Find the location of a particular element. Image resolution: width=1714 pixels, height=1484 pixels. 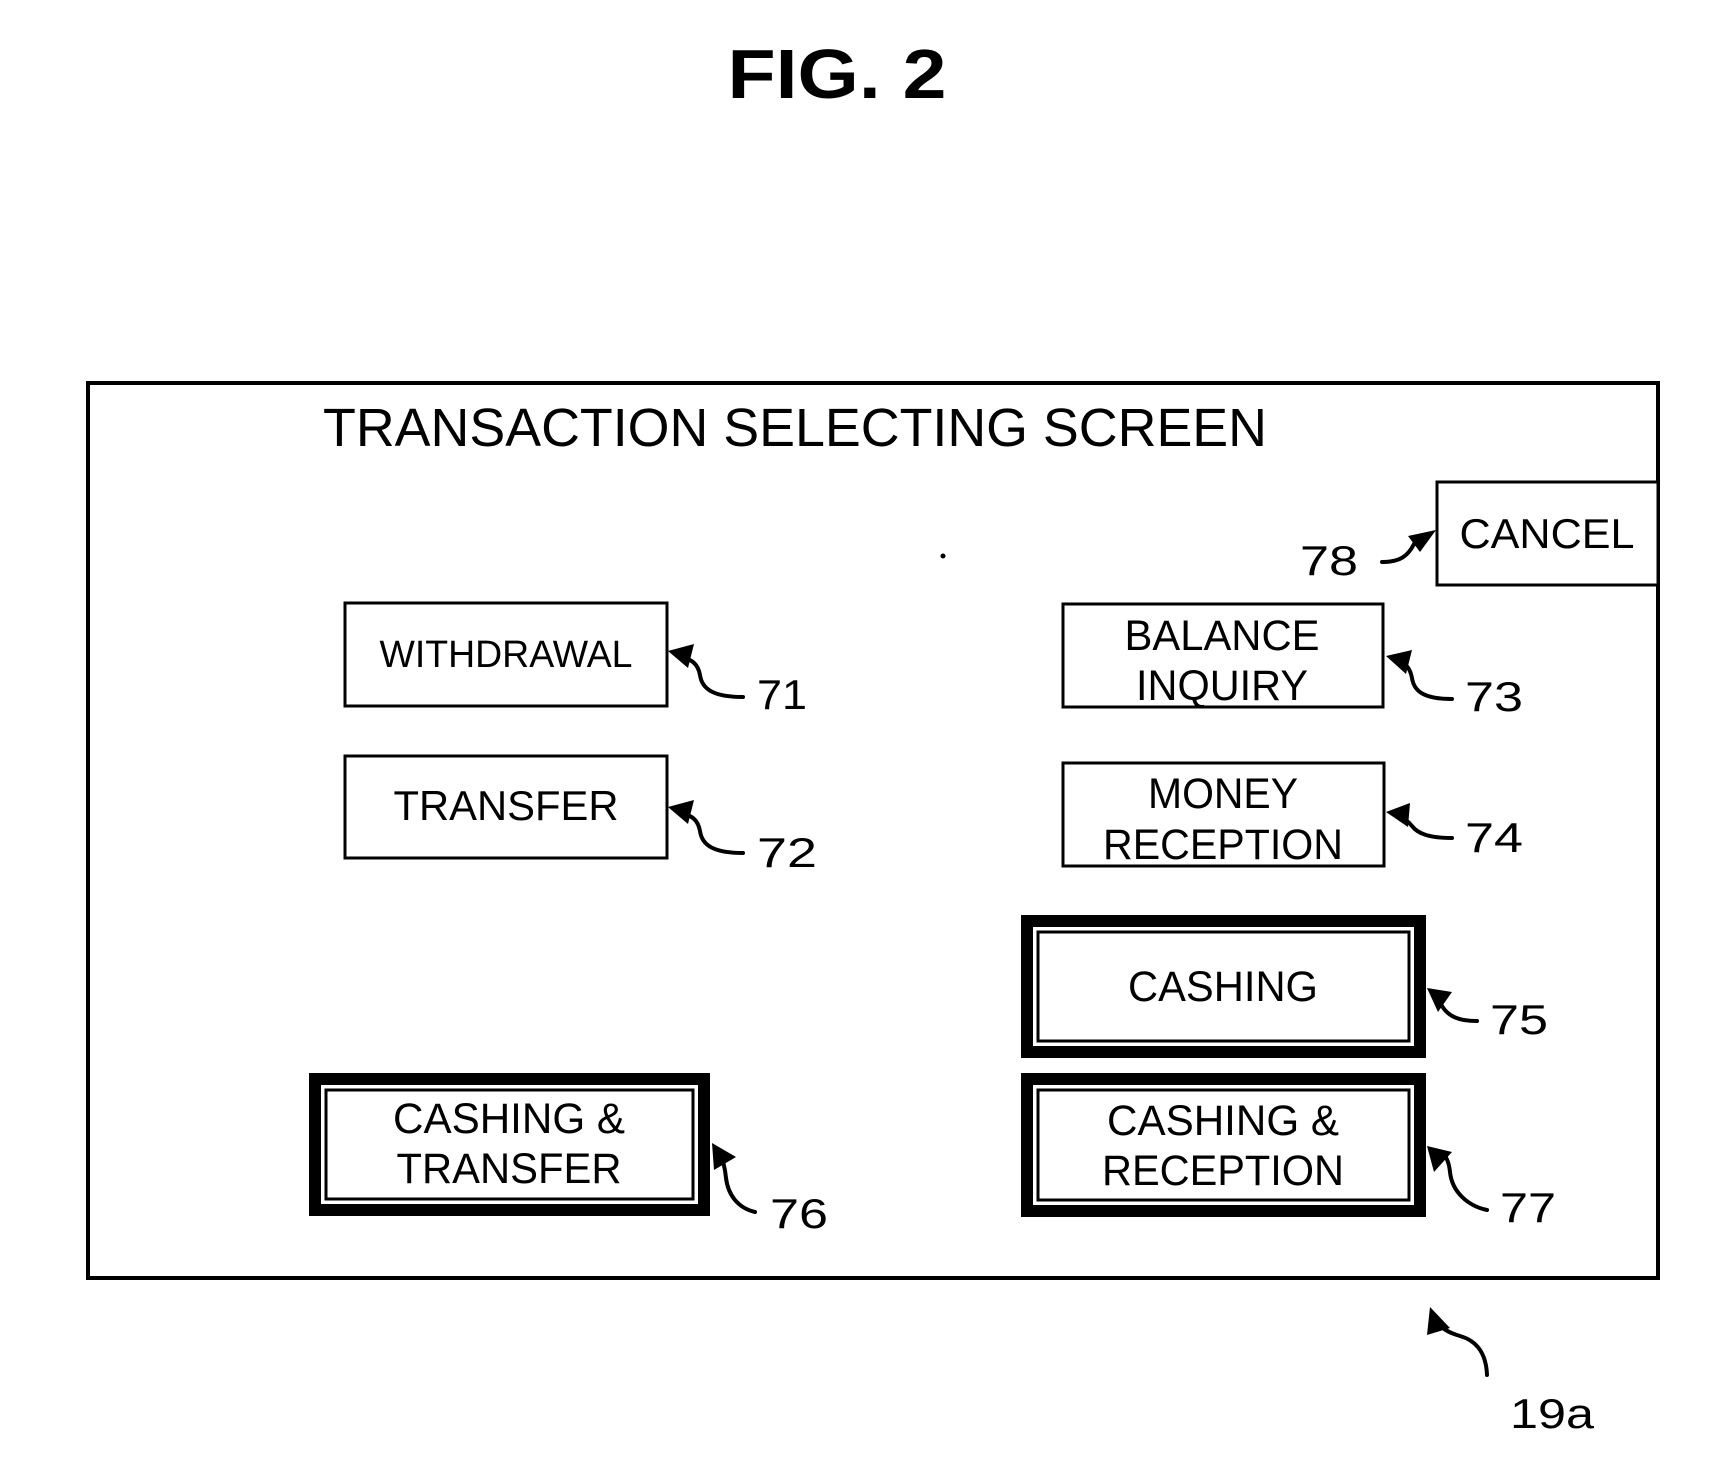

ref-label-77: 77 is located at coordinates (1528, 1207).